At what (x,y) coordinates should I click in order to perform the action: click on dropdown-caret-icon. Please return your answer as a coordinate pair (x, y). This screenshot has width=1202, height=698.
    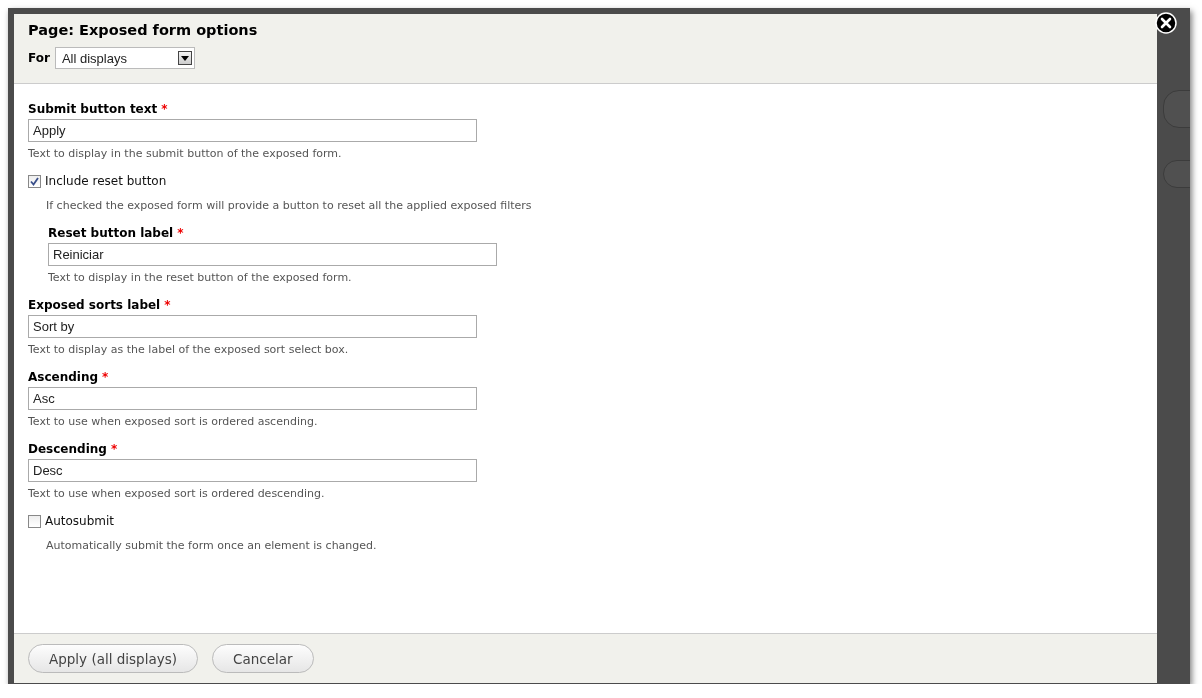
    Looking at the image, I should click on (184, 58).